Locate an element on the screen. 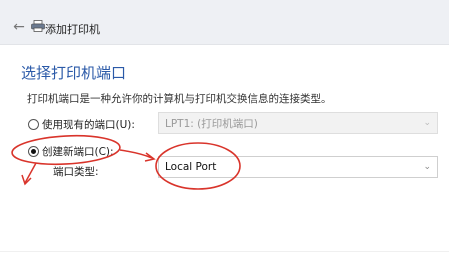 This screenshot has height=265, width=449. footer-divider is located at coordinates (224, 251).